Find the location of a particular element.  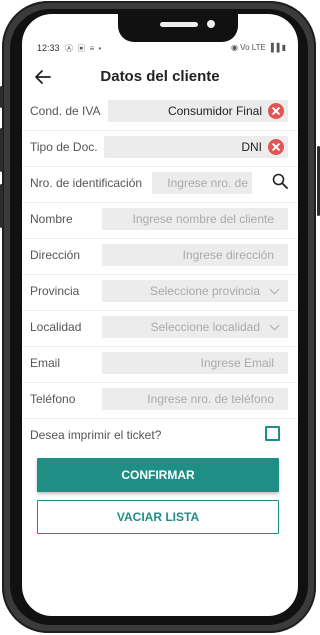

cond-iva-select: Consumidor Final is located at coordinates (198, 111).